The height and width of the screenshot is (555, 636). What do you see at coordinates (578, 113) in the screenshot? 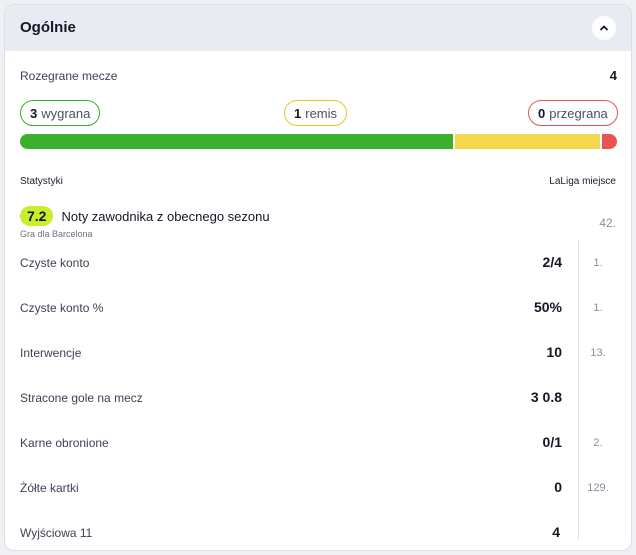
I see `losses-label: przegrana` at bounding box center [578, 113].